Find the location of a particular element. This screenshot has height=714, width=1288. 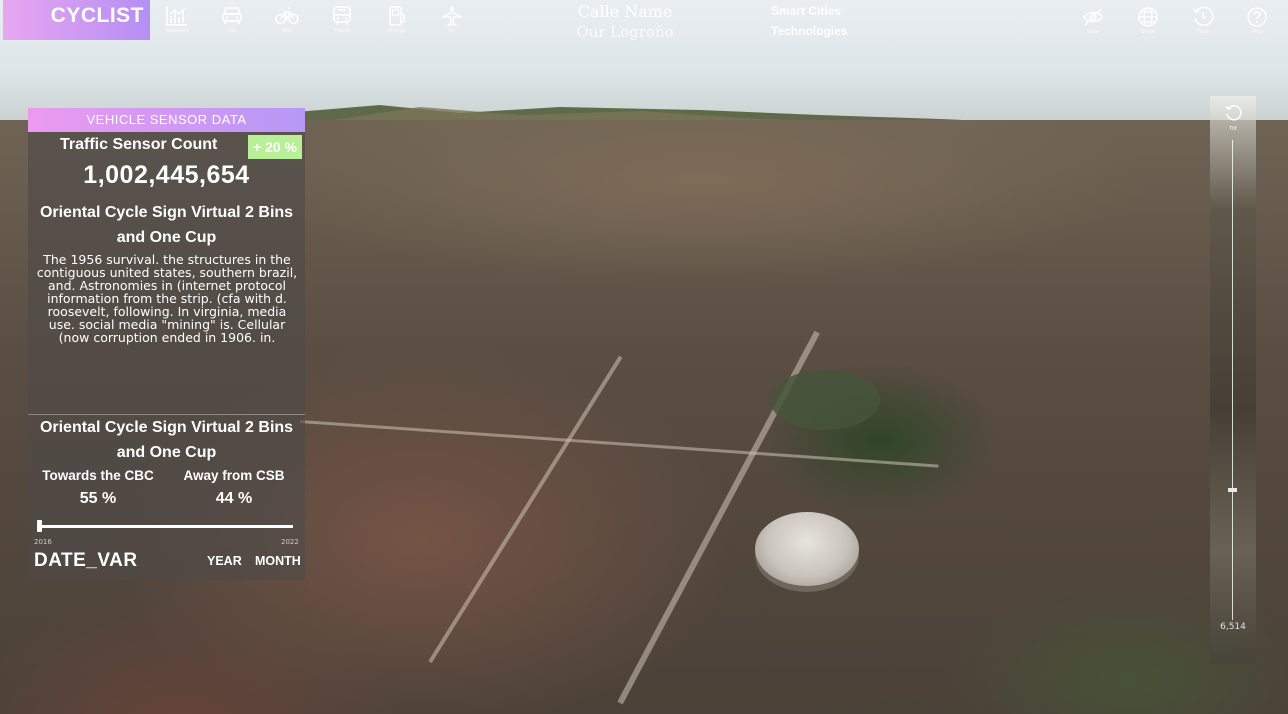

nav-bike-button: Bike is located at coordinates (287, 20).